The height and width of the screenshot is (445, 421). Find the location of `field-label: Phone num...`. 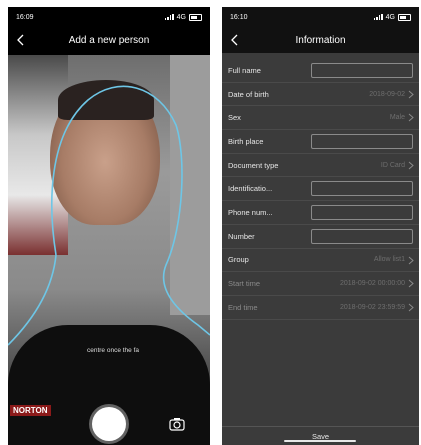

field-label: Phone num... is located at coordinates (250, 212).